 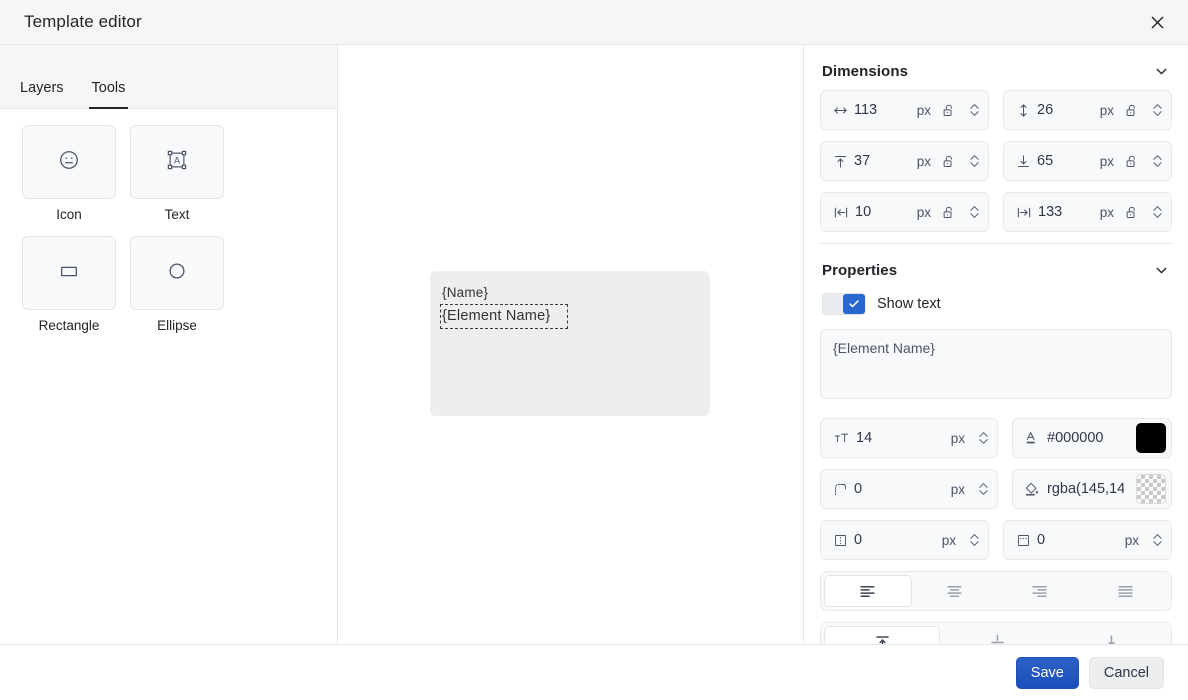 I want to click on ellipse-icon, so click(x=177, y=273).